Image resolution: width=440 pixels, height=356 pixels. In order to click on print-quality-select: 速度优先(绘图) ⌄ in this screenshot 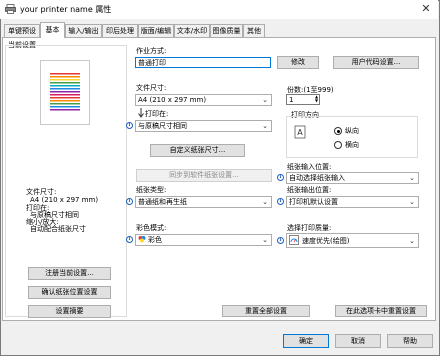, I will do `click(352, 240)`.